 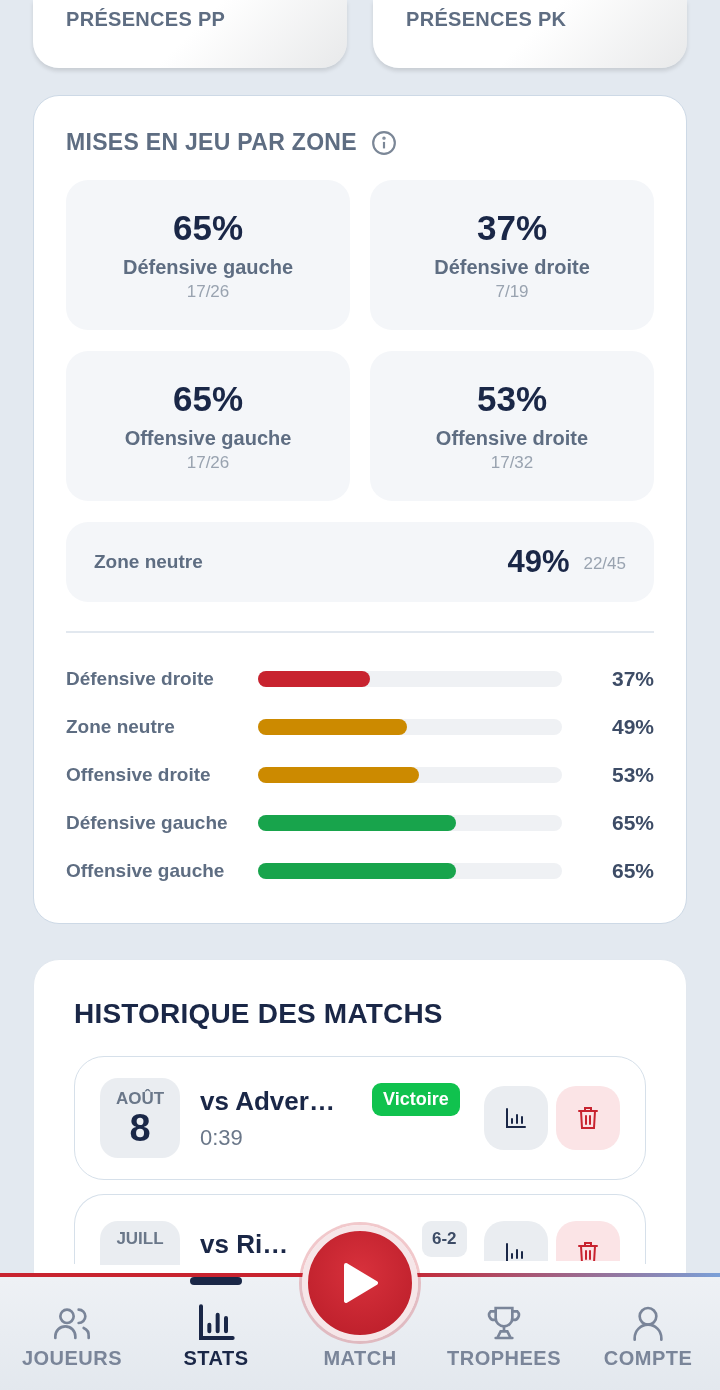 What do you see at coordinates (140, 679) in the screenshot?
I see `bar-label: Défensive droite` at bounding box center [140, 679].